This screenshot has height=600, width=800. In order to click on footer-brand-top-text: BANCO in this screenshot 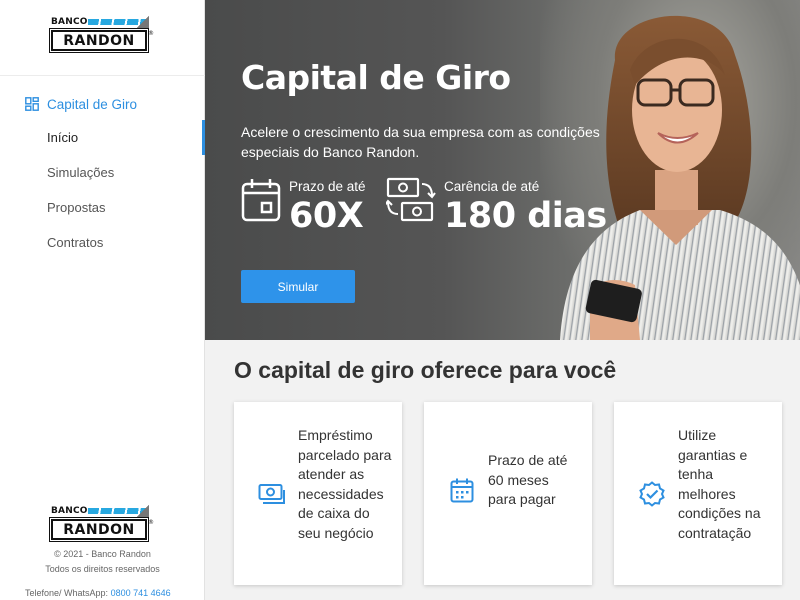, I will do `click(69, 511)`.